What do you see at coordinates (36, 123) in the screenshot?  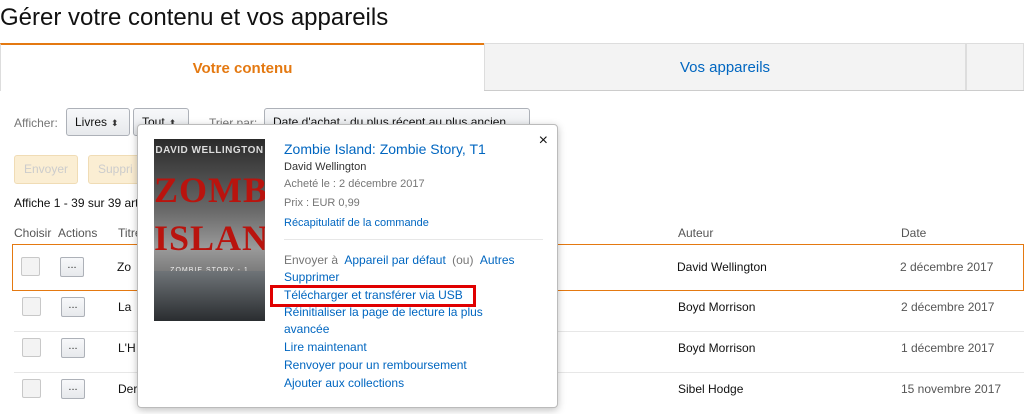 I see `show-label: Afficher:` at bounding box center [36, 123].